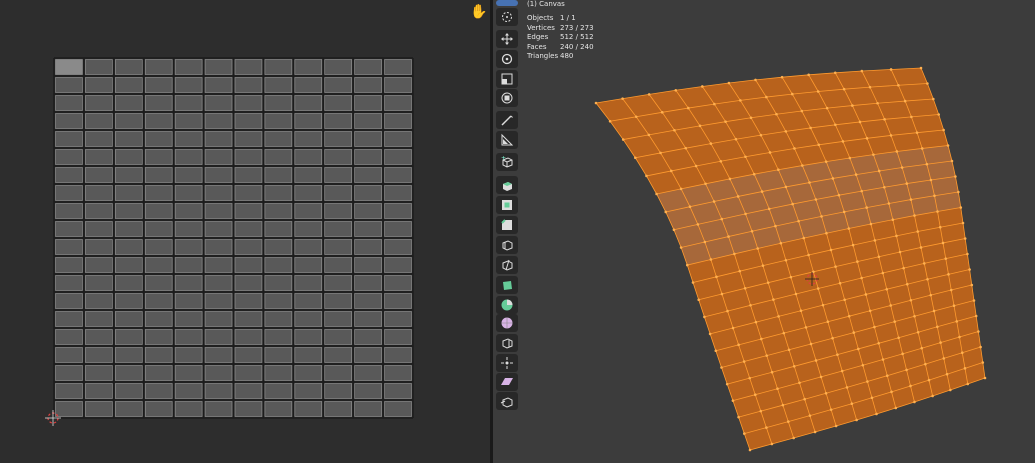 This screenshot has height=463, width=1035. What do you see at coordinates (507, 79) in the screenshot?
I see `scale-tool-button` at bounding box center [507, 79].